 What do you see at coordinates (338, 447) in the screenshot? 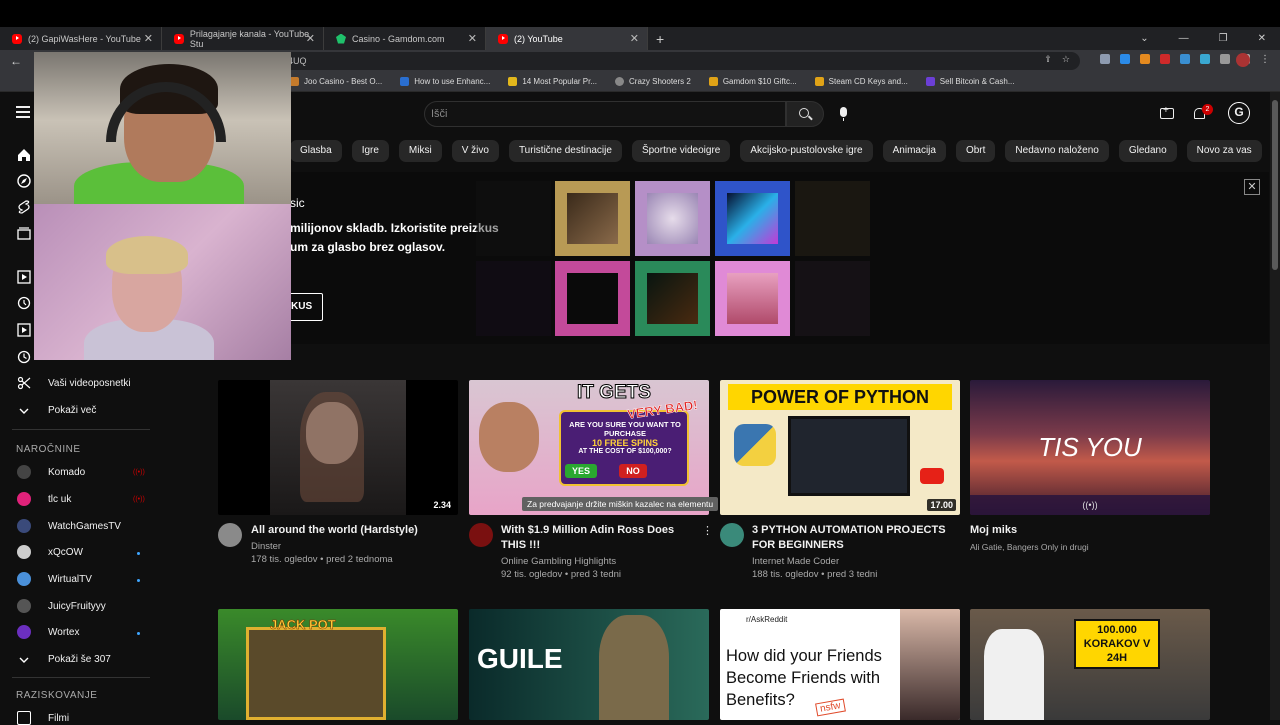
I see `video-thumbnail: 2.34` at bounding box center [338, 447].